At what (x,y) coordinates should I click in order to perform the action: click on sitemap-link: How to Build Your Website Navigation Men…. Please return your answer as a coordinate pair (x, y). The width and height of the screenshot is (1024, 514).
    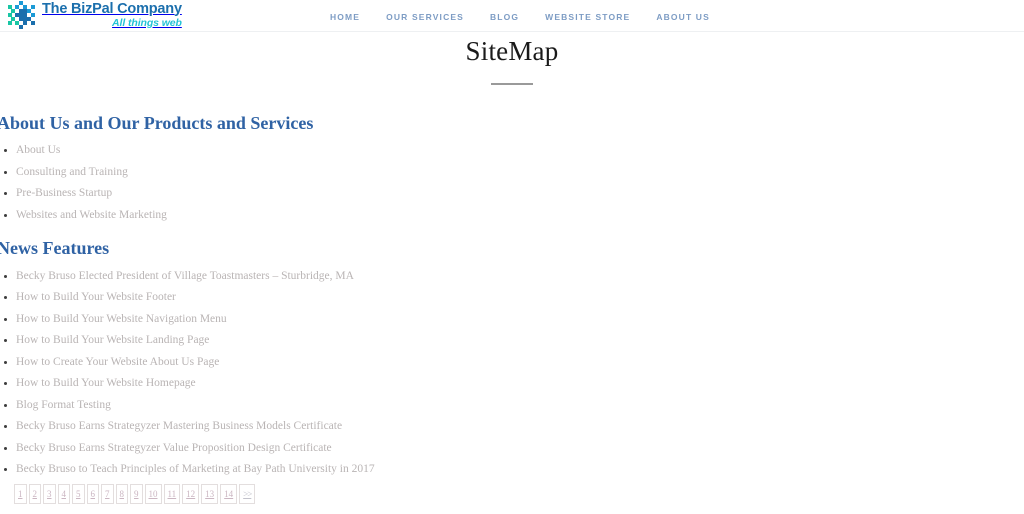
    Looking at the image, I should click on (121, 319).